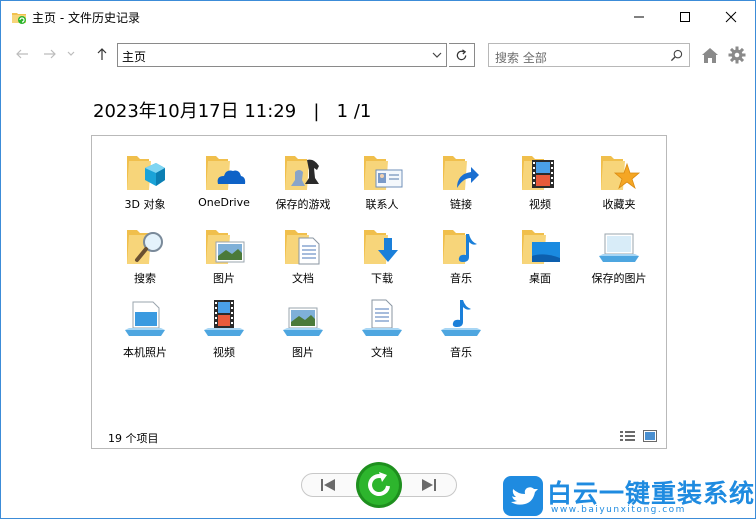  What do you see at coordinates (382, 317) in the screenshot?
I see `library-documents-icon` at bounding box center [382, 317].